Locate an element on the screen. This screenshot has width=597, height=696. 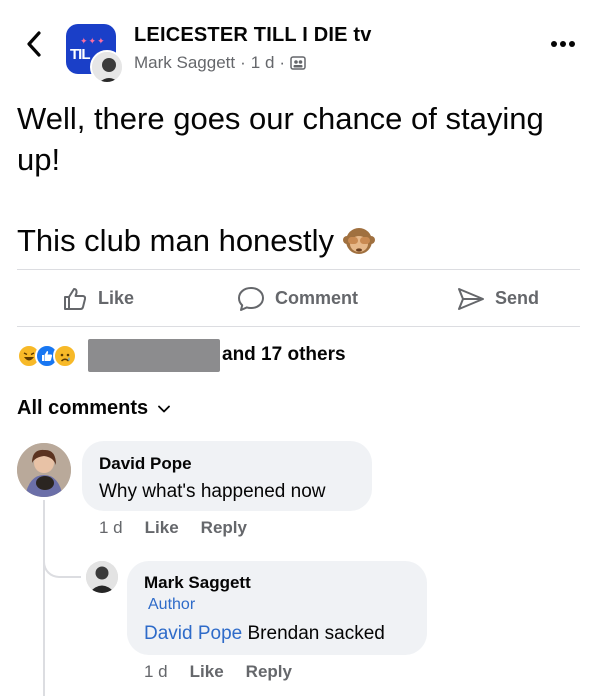
chevron-left-icon is located at coordinates (34, 44).